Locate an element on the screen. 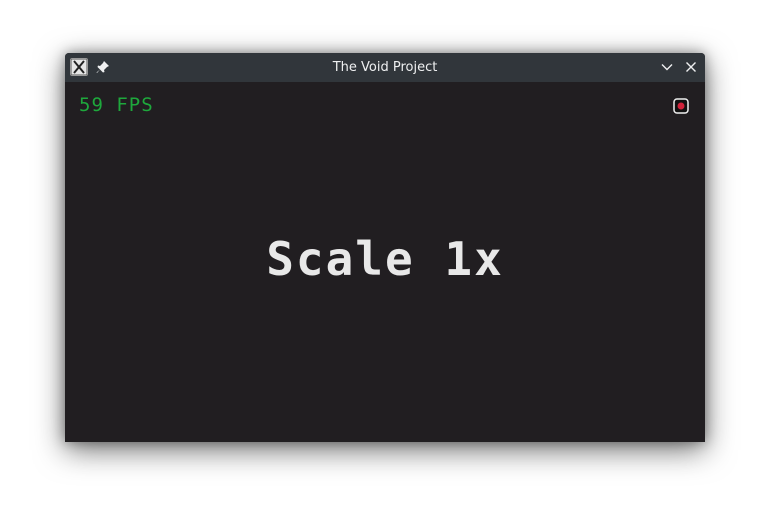 The height and width of the screenshot is (519, 770). chevron-down-icon is located at coordinates (667, 67).